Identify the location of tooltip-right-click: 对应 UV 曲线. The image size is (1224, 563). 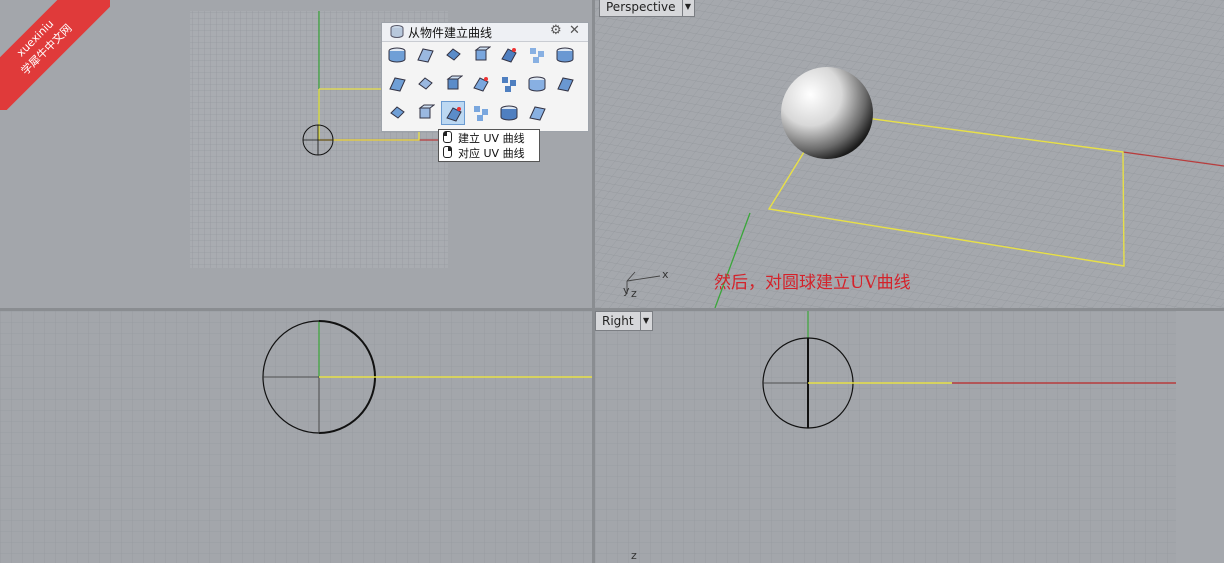
(484, 153).